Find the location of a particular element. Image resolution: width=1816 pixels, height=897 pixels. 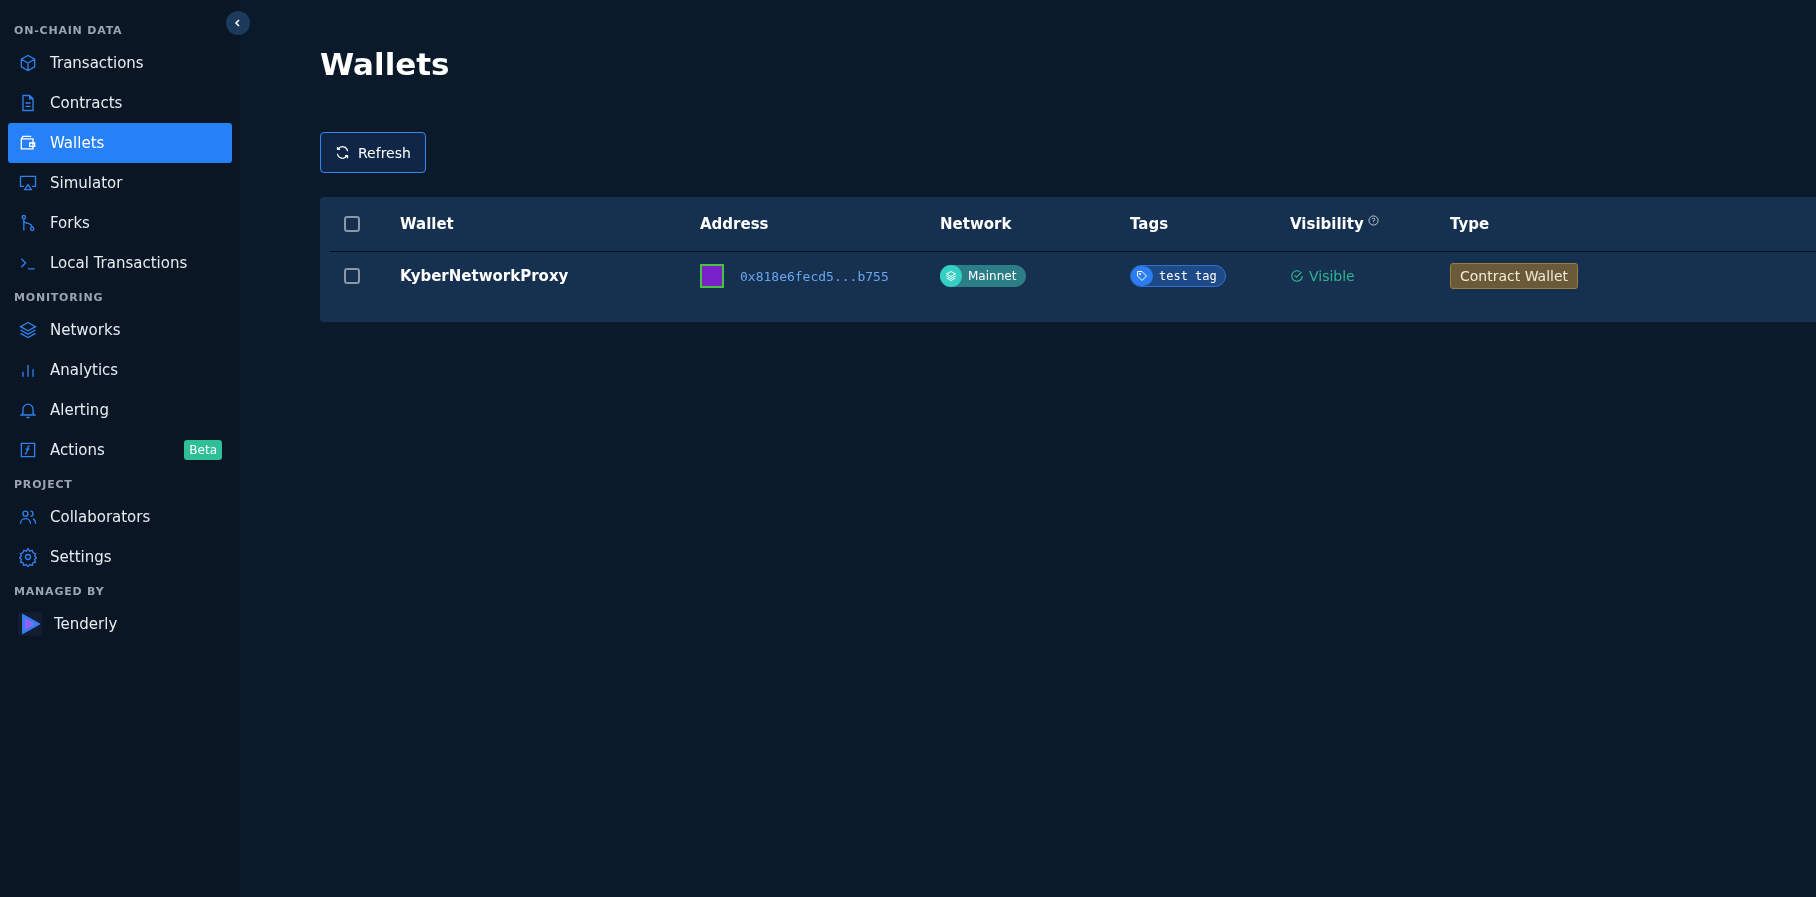

refresh-icon is located at coordinates (342, 152).